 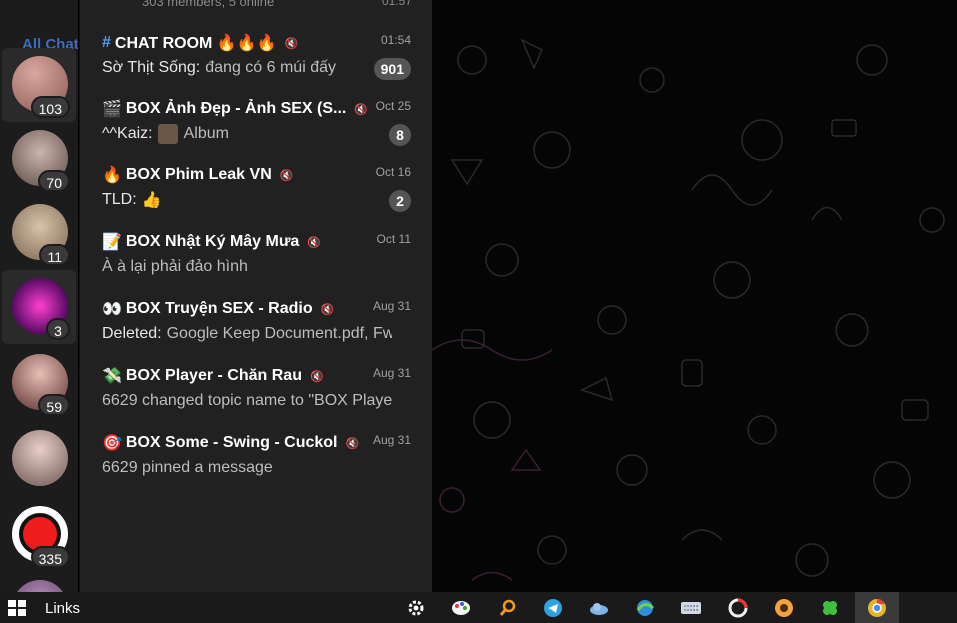 What do you see at coordinates (167, 134) in the screenshot?
I see `album-thumbnail` at bounding box center [167, 134].